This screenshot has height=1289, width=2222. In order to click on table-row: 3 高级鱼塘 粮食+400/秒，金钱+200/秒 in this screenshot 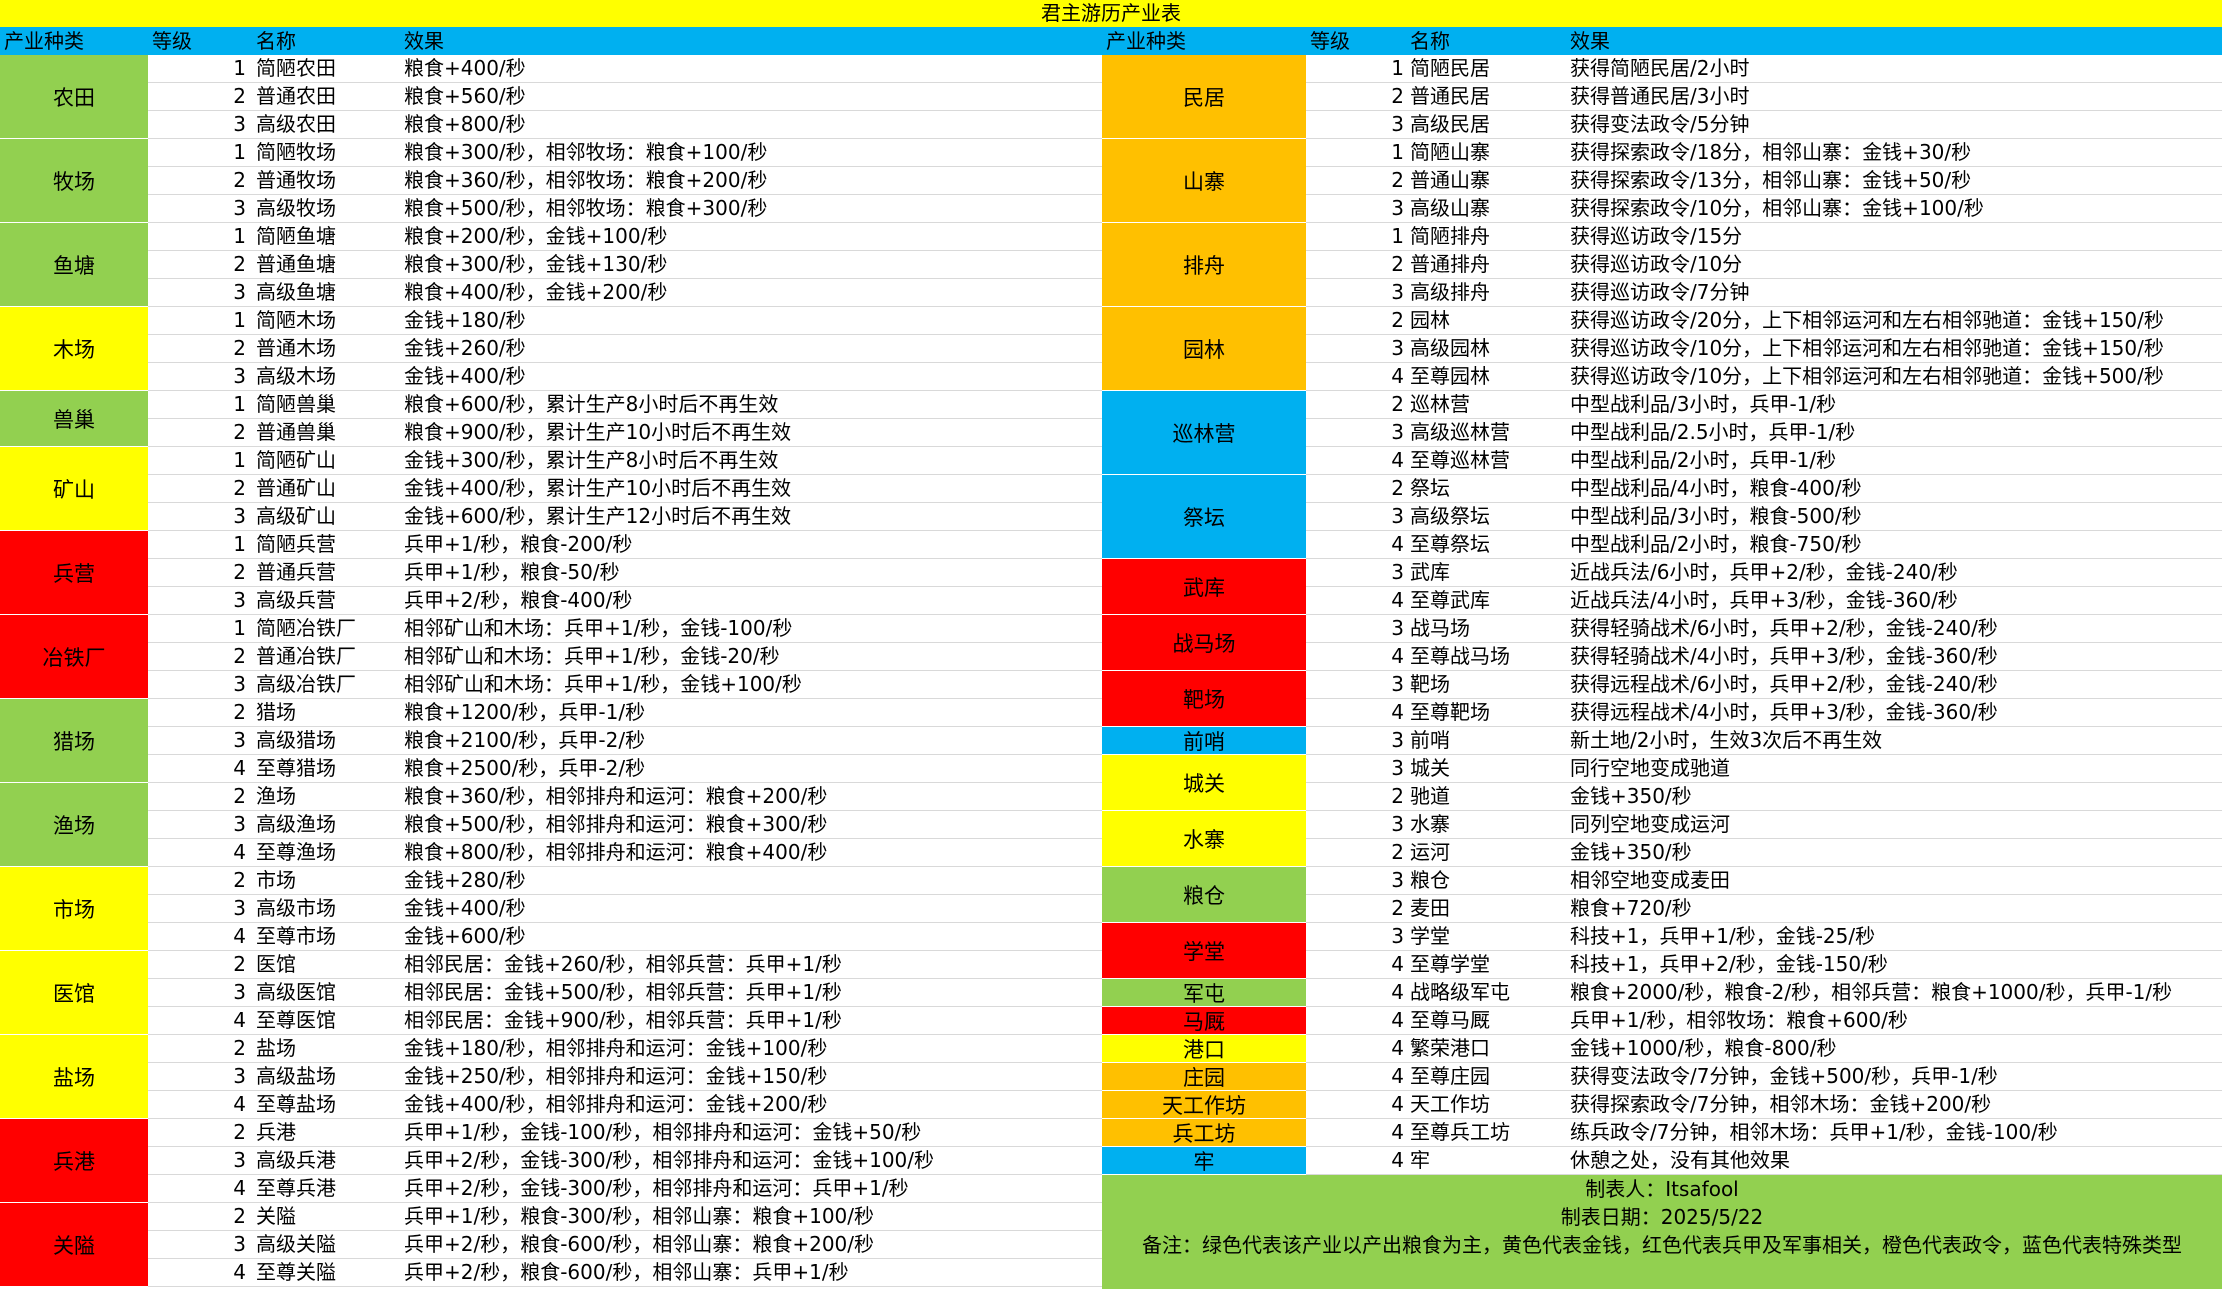, I will do `click(551, 293)`.